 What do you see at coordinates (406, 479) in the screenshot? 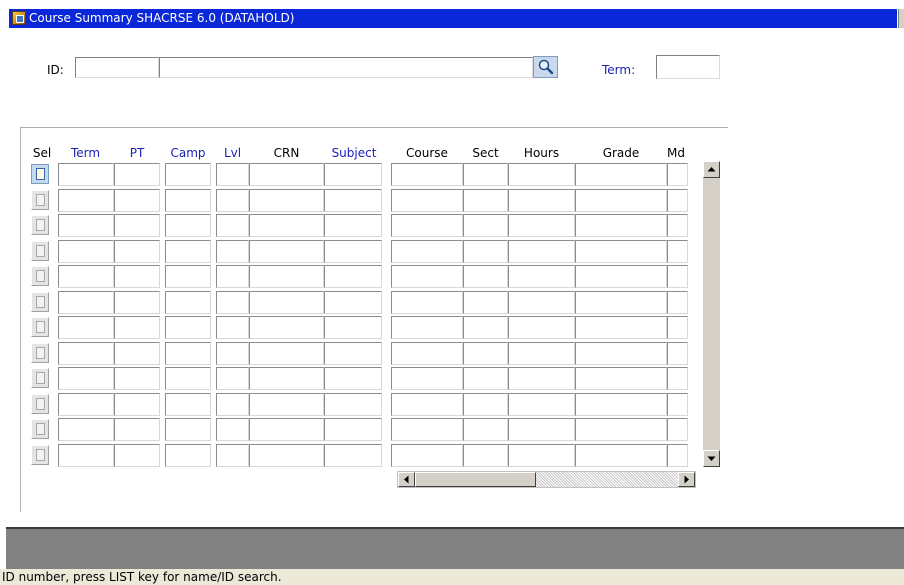
I see `scroll-left-button` at bounding box center [406, 479].